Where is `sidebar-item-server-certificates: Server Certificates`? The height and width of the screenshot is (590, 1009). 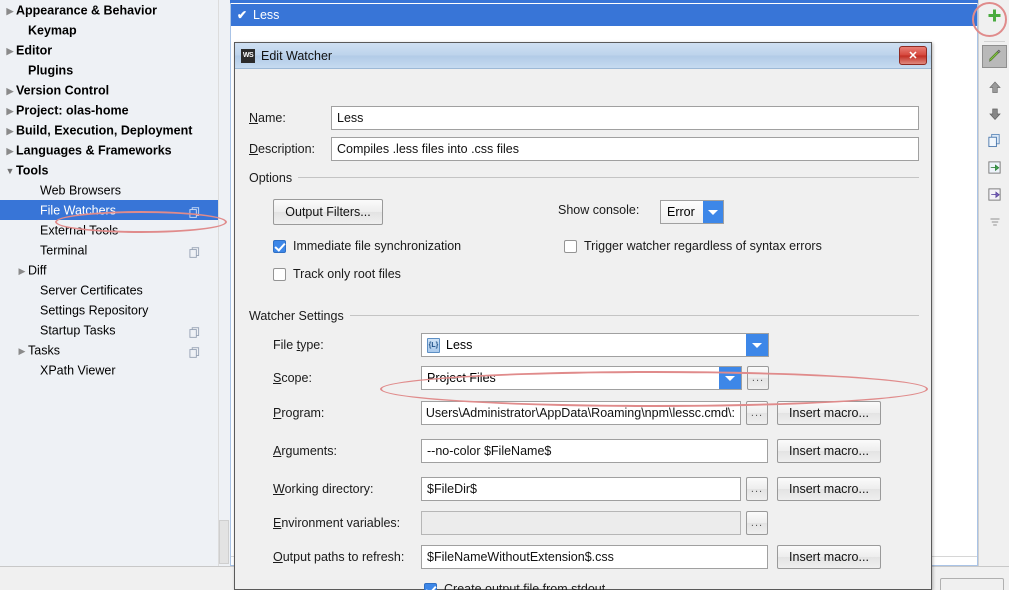
sidebar-item-server-certificates: Server Certificates is located at coordinates (109, 290).